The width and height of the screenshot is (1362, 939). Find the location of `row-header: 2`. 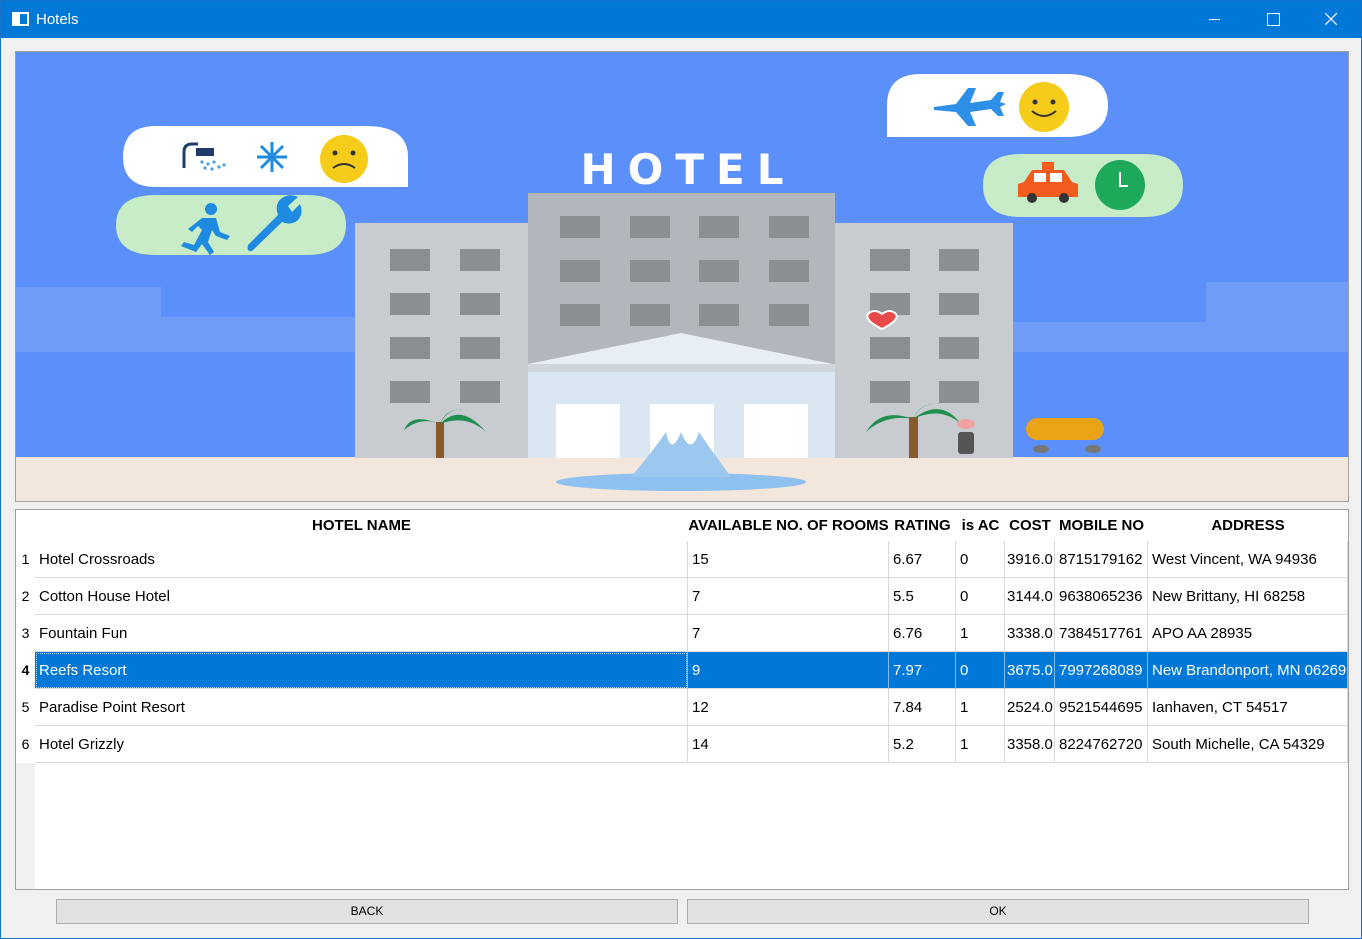

row-header: 2 is located at coordinates (25, 596).